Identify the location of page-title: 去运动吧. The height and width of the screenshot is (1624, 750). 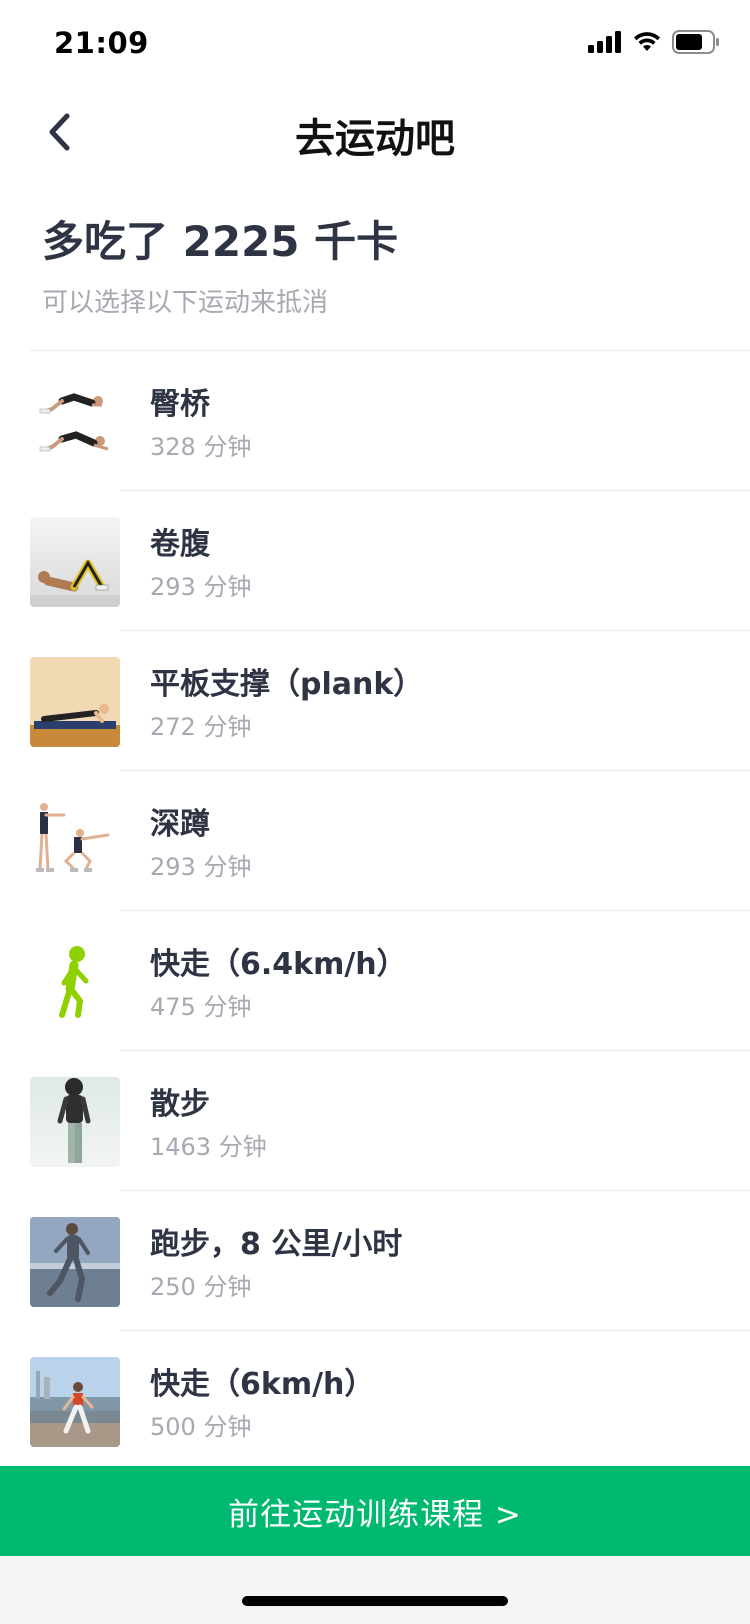
(375, 139).